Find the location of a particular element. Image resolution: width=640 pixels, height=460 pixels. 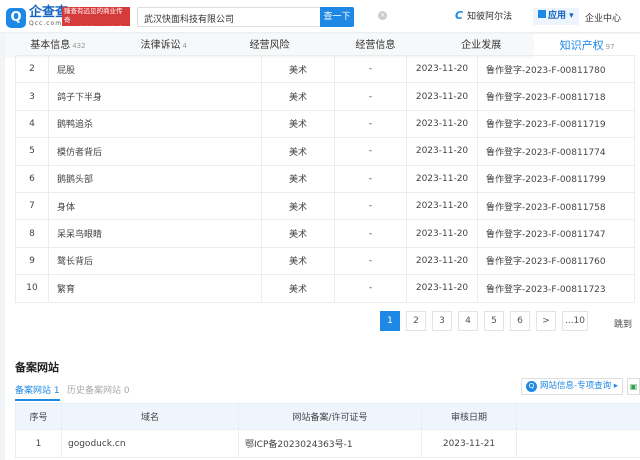

table-row: 8 呆呆鸟眼睛 美术 -2023-11-20 鲁作登字-2023-F-00811747 is located at coordinates (325, 233).